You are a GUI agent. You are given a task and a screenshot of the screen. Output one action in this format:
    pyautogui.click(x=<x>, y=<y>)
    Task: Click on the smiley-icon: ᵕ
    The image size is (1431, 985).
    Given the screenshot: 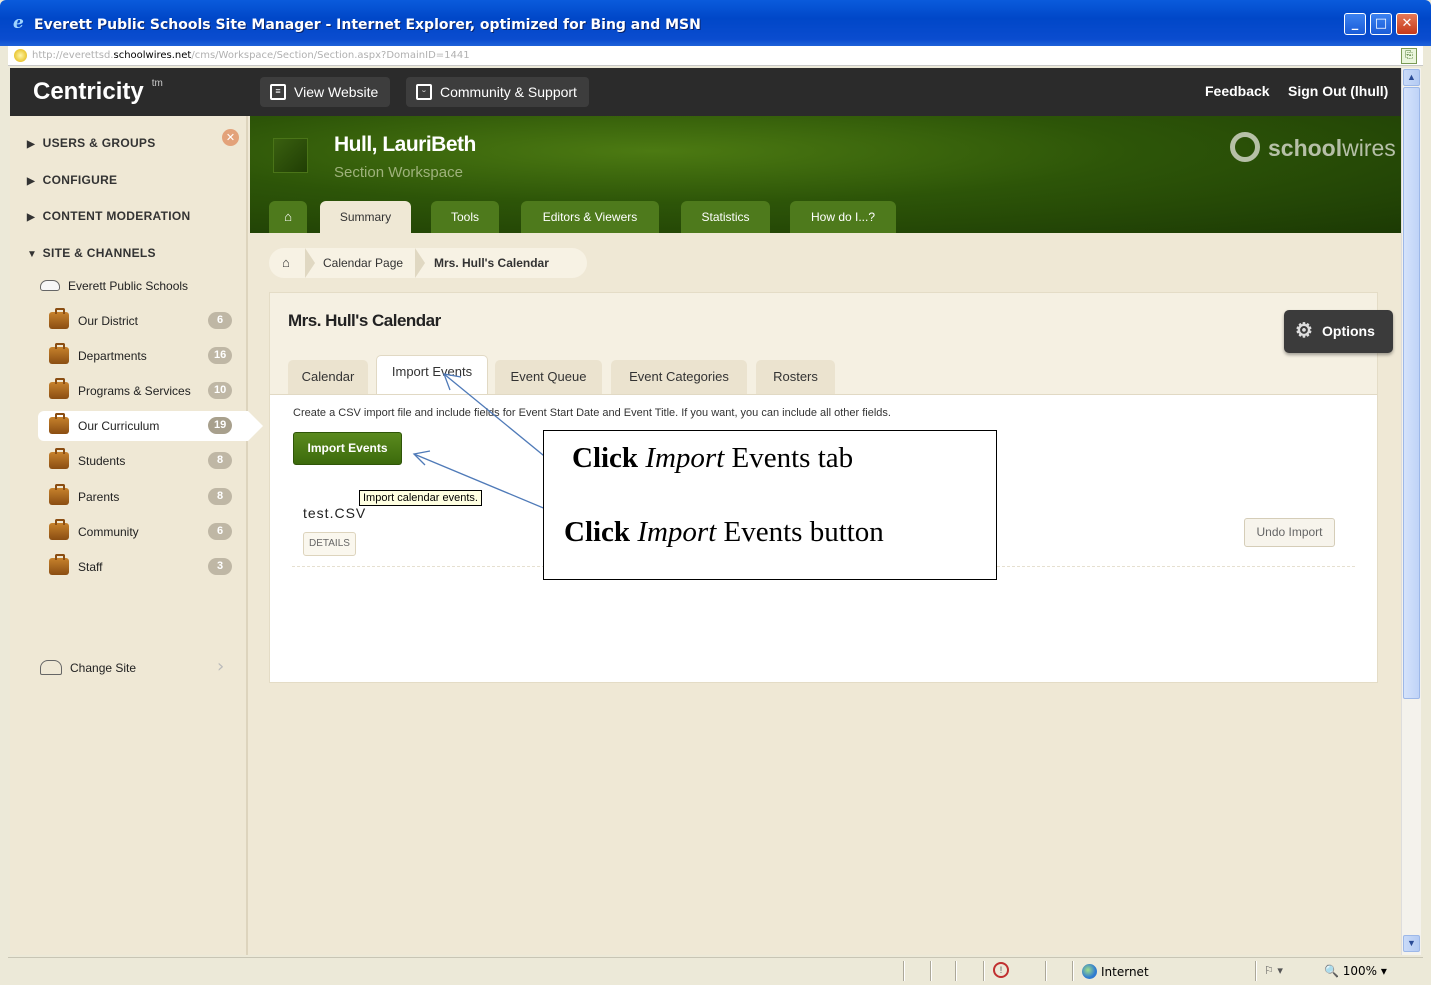 What is the action you would take?
    pyautogui.click(x=424, y=92)
    